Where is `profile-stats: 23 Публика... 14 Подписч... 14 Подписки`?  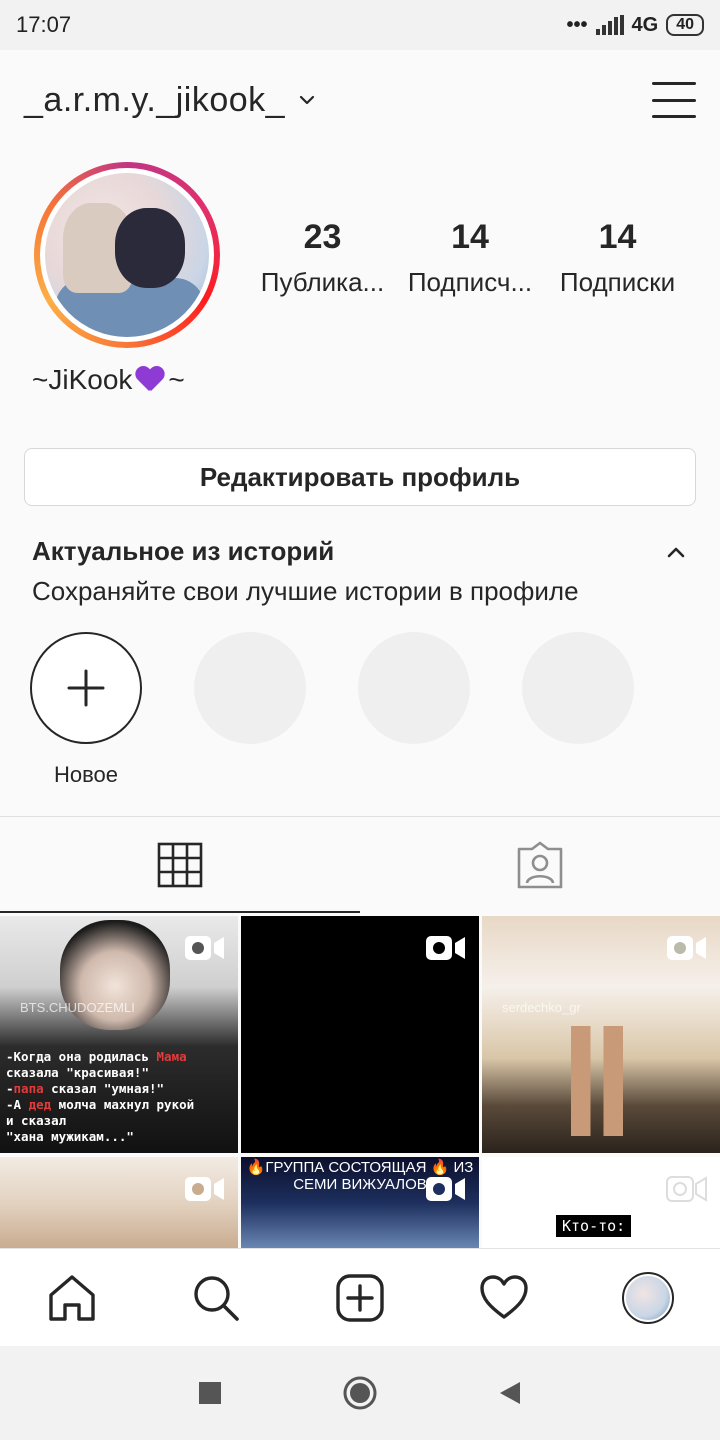
profile-stats: 23 Публика... 14 Подписч... 14 Подписки is located at coordinates (470, 258).